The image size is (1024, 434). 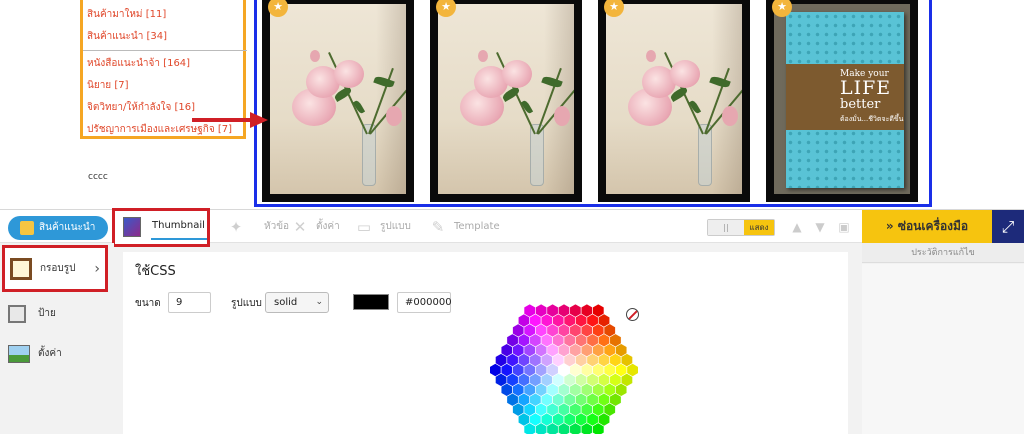 What do you see at coordinates (371, 302) in the screenshot?
I see `color-swatch` at bounding box center [371, 302].